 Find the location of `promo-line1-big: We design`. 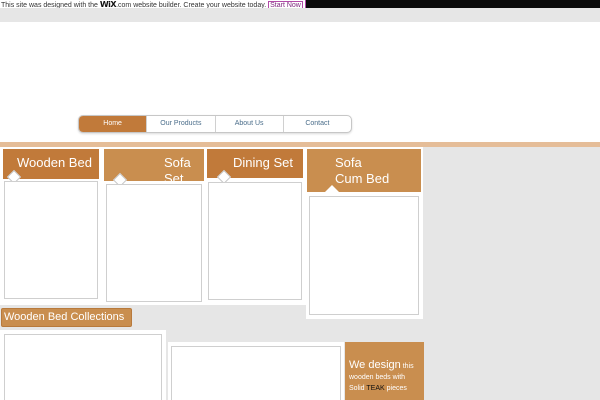

promo-line1-big: We design is located at coordinates (375, 365).